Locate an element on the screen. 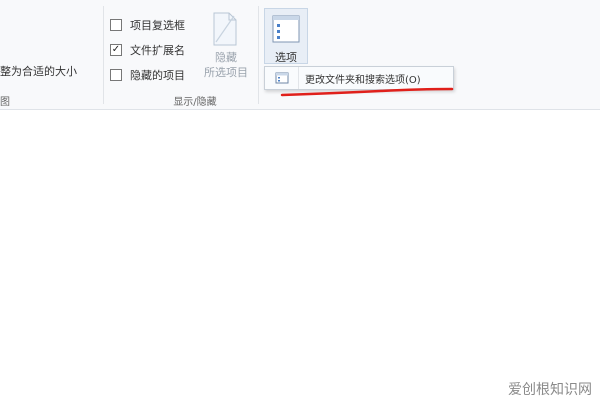  options-button: 选项 is located at coordinates (286, 36).